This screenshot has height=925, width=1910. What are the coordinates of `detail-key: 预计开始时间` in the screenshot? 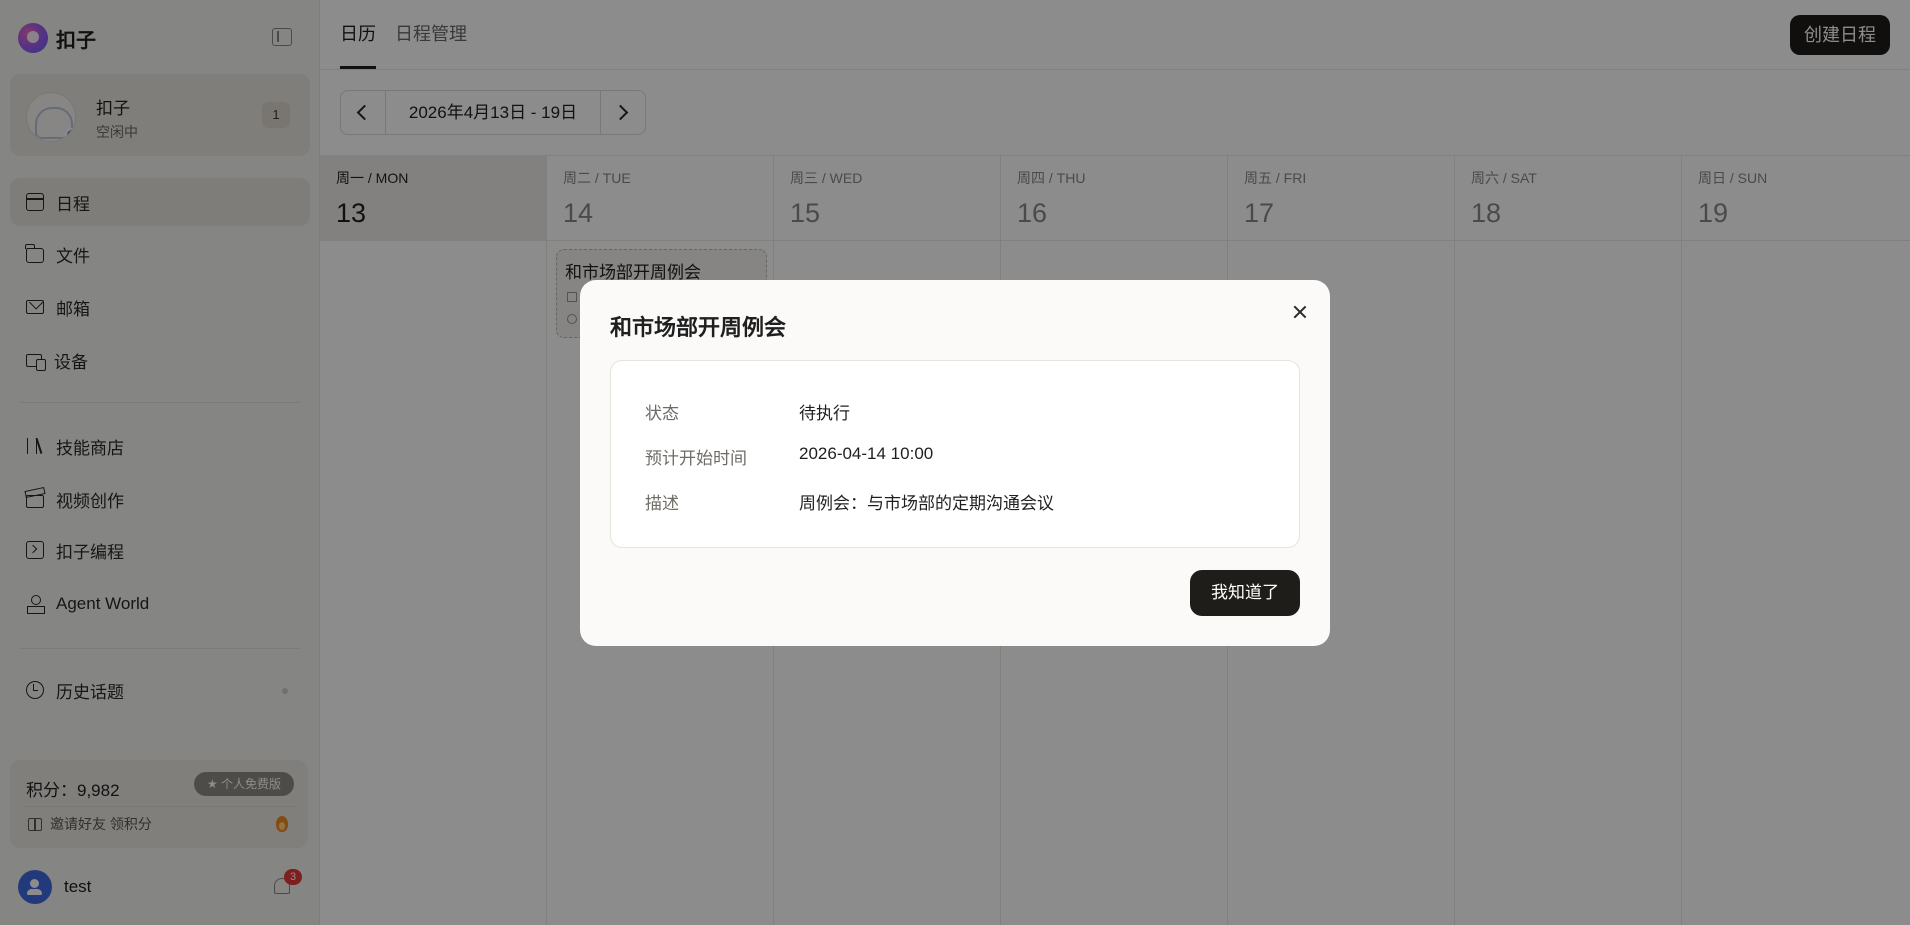 It's located at (696, 458).